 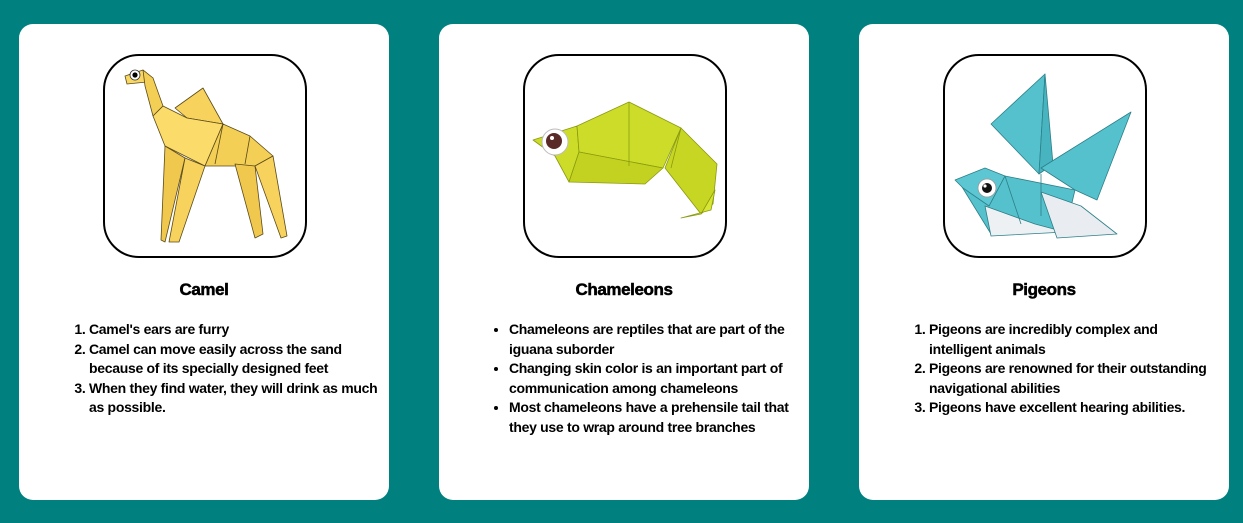 I want to click on chameleon-image-frame, so click(x=625, y=156).